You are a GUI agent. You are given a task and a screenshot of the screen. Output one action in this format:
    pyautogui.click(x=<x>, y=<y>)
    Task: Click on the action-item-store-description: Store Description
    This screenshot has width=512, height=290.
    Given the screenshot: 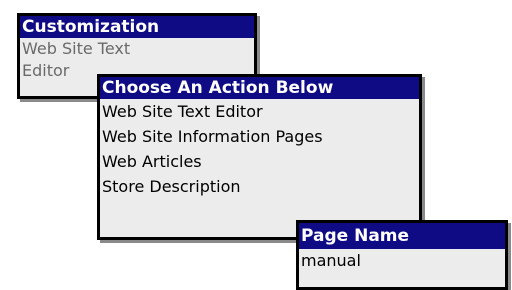 What is the action you would take?
    pyautogui.click(x=259, y=186)
    